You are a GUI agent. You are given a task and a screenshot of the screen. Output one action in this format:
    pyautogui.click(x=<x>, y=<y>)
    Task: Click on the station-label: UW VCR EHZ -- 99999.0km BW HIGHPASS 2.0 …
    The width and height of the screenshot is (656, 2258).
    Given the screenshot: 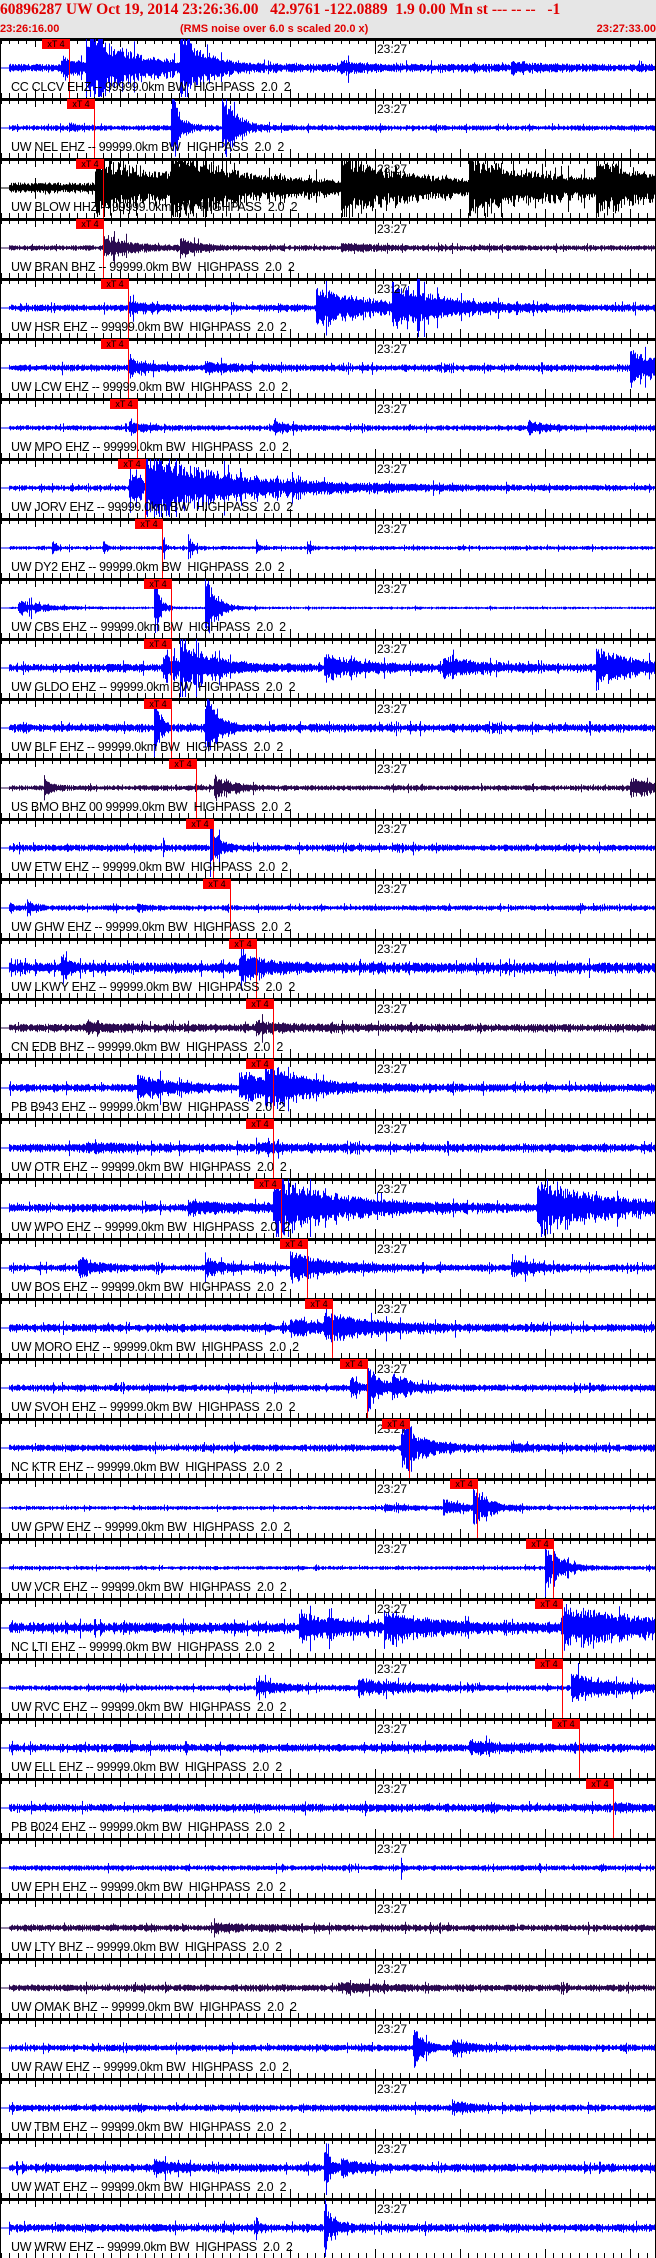 What is the action you would take?
    pyautogui.click(x=149, y=1587)
    